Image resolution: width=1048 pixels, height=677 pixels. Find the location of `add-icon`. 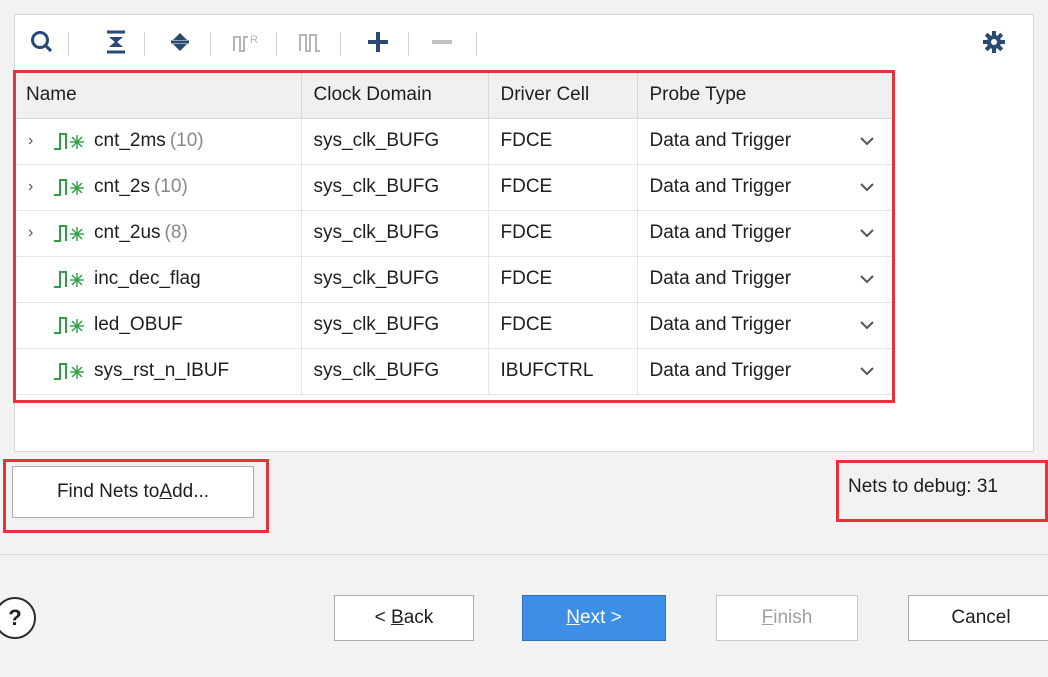

add-icon is located at coordinates (378, 42).